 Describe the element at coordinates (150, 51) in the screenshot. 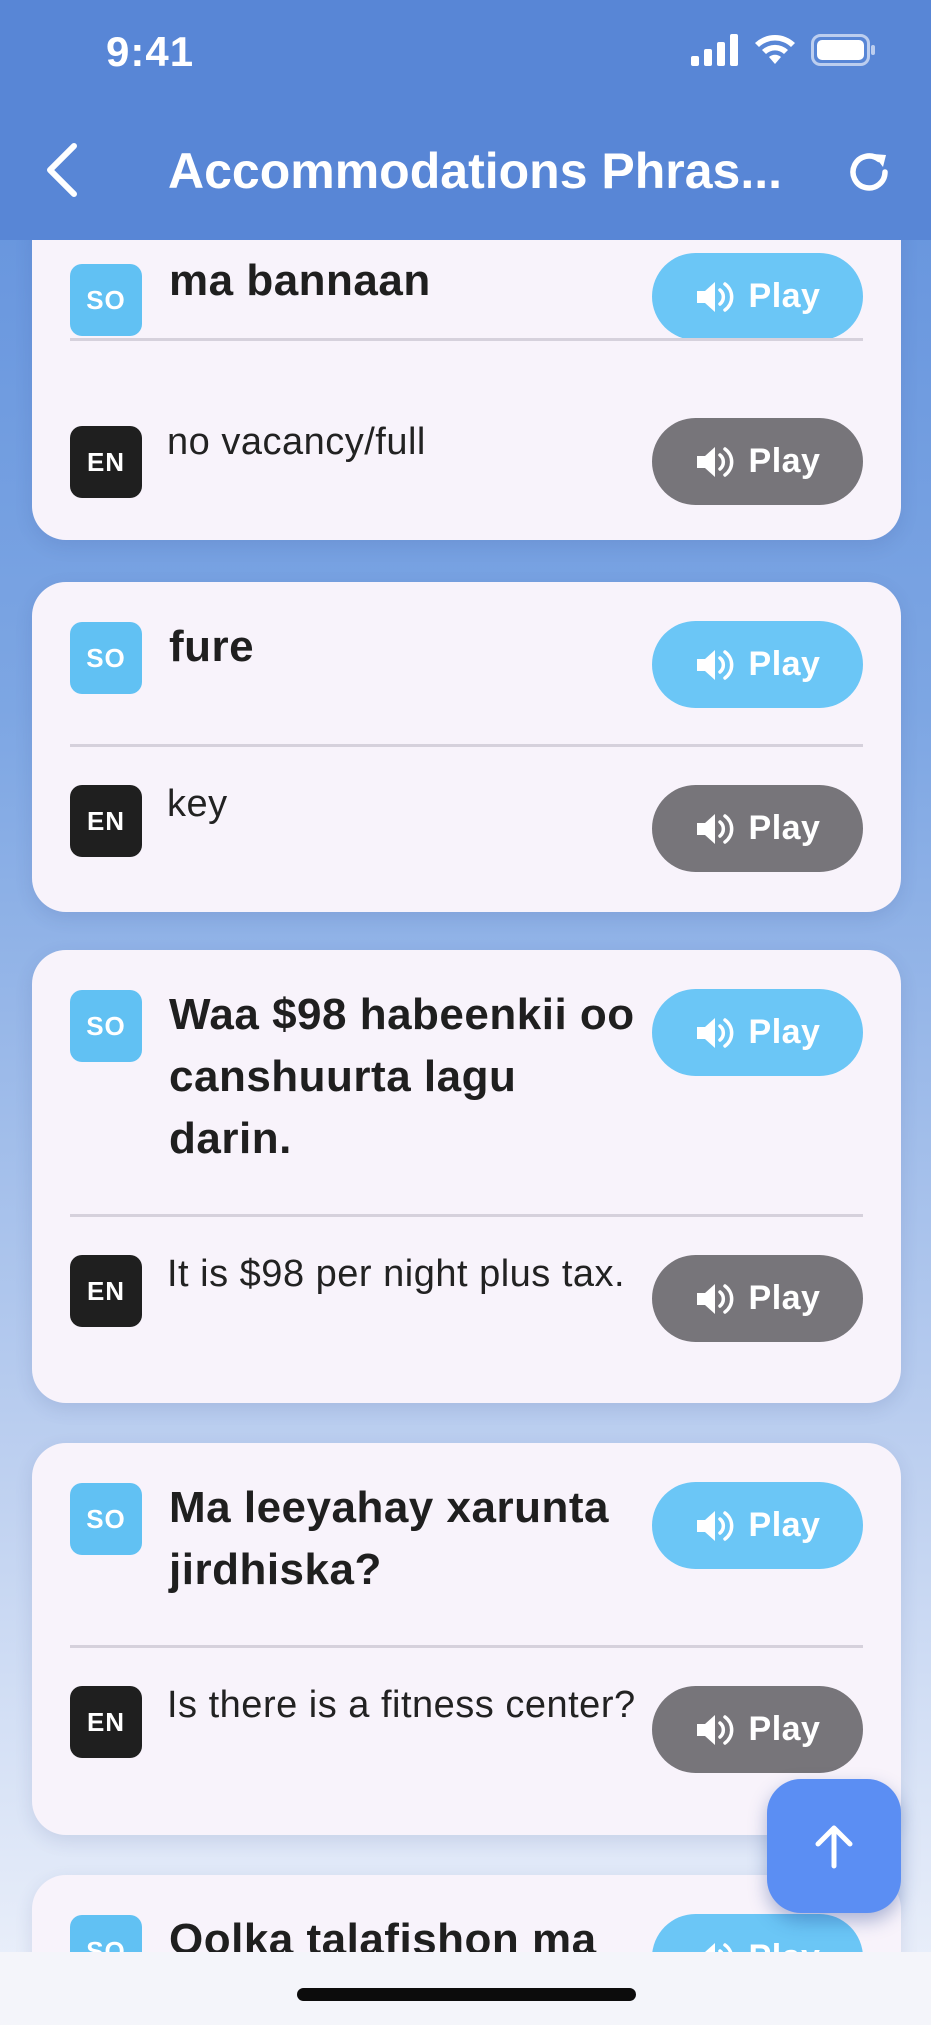

I see `status-time: 9:41` at that location.